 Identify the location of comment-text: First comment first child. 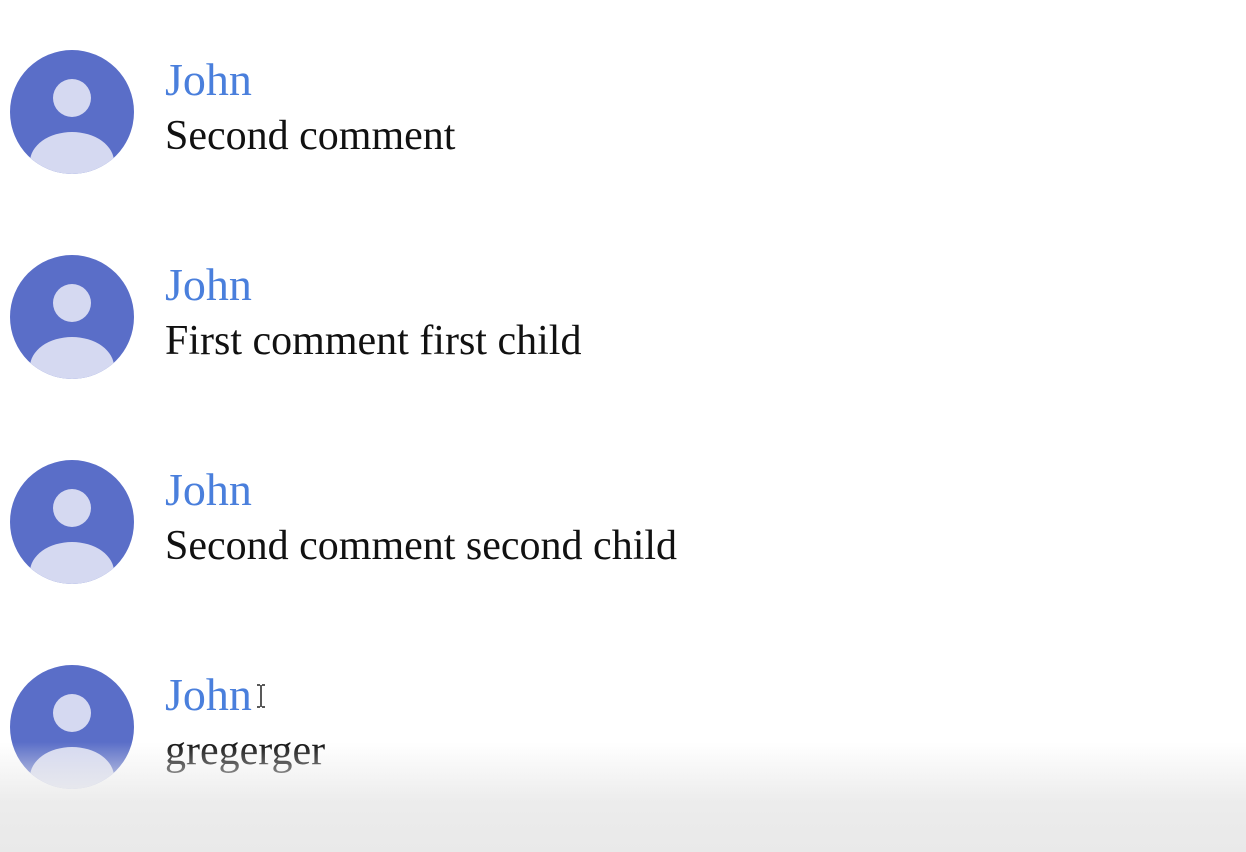
(373, 341).